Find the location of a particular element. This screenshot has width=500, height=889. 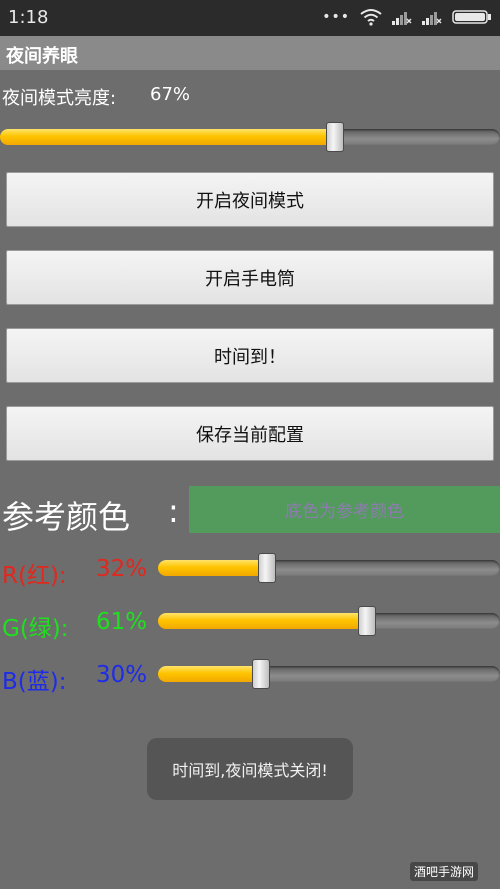

green-value: 61% is located at coordinates (122, 622).